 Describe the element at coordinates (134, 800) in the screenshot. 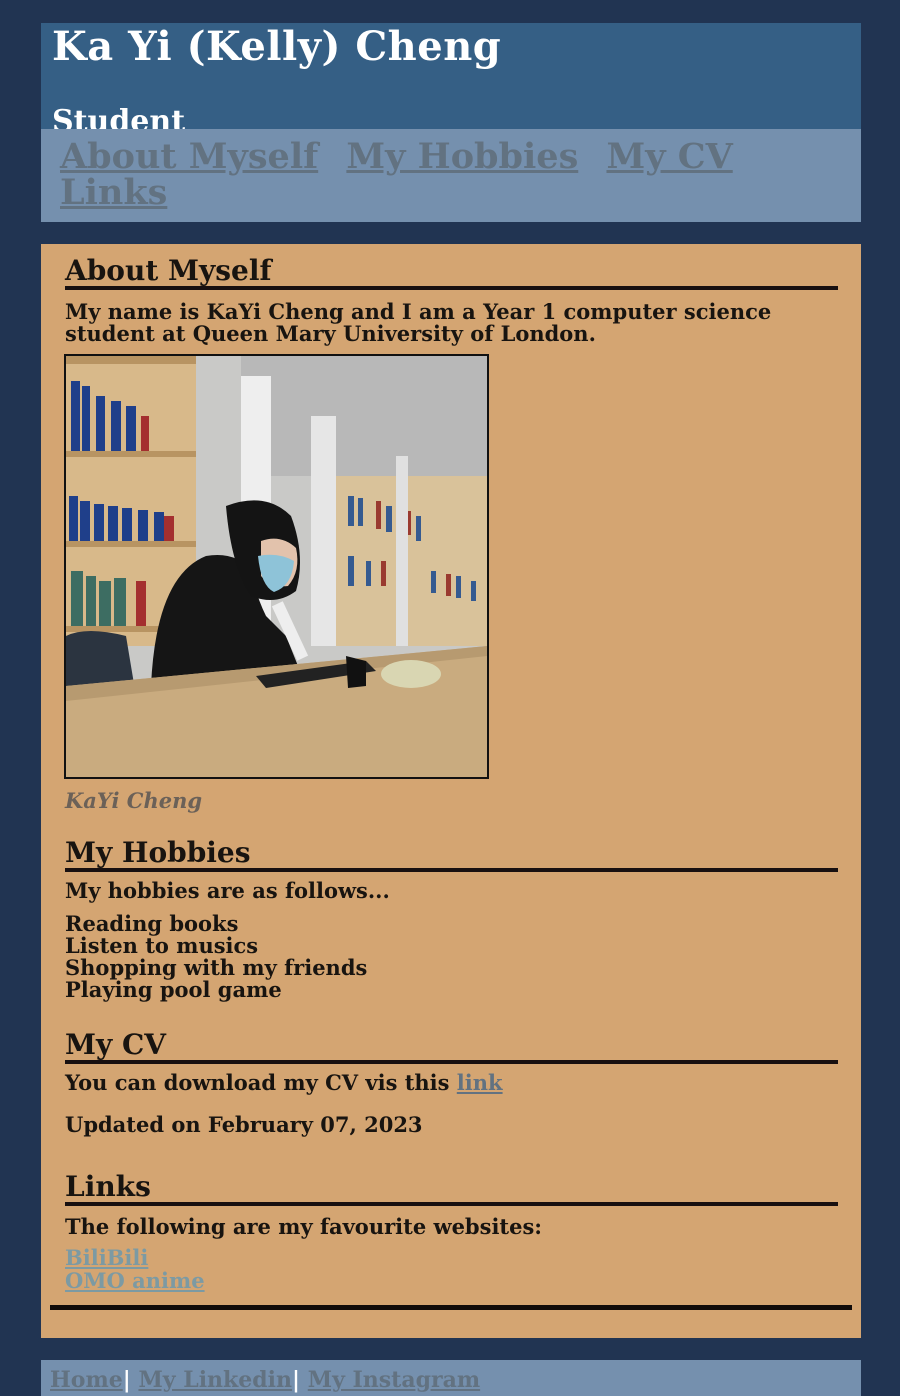

I see `photo-caption: KaYi Cheng` at that location.